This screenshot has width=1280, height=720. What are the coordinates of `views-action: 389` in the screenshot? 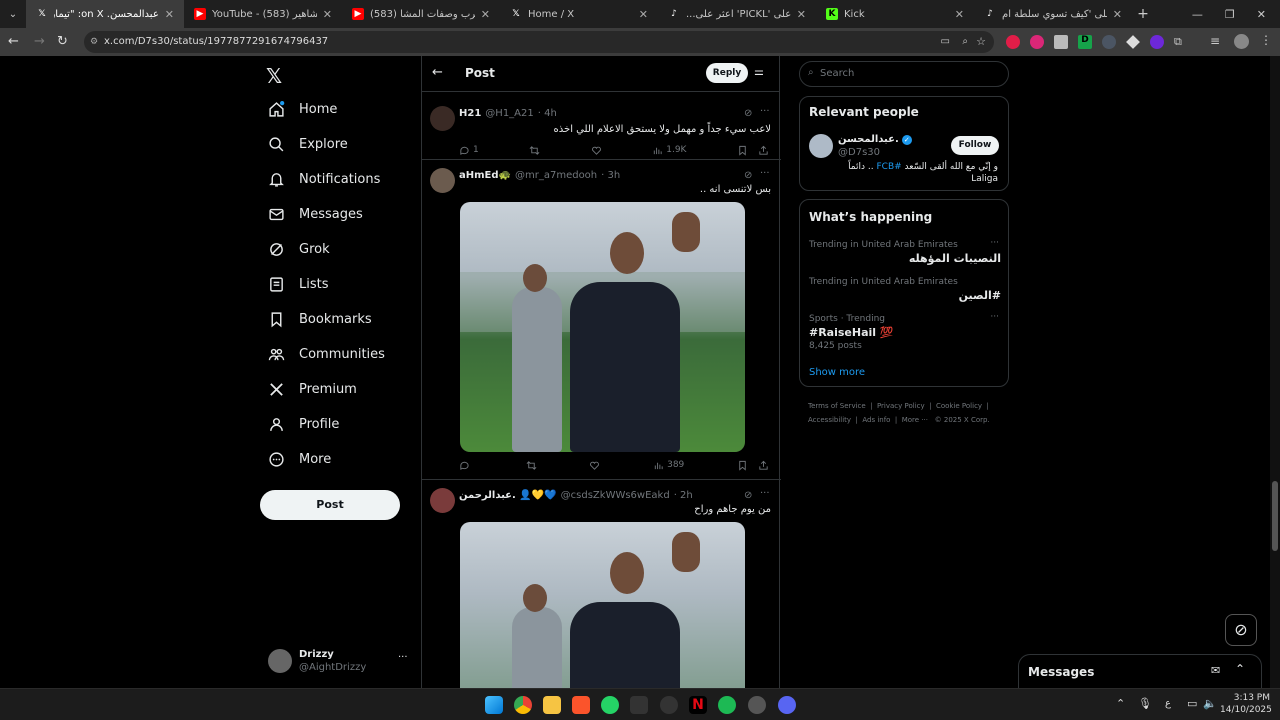 It's located at (668, 465).